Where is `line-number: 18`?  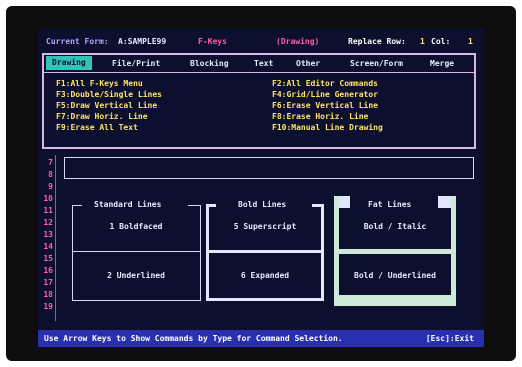 line-number: 18 is located at coordinates (48, 294).